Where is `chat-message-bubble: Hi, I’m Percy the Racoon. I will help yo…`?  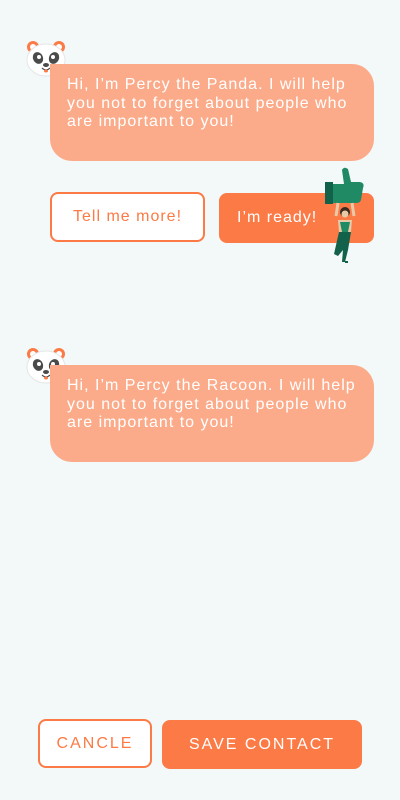 chat-message-bubble: Hi, I’m Percy the Racoon. I will help yo… is located at coordinates (212, 413).